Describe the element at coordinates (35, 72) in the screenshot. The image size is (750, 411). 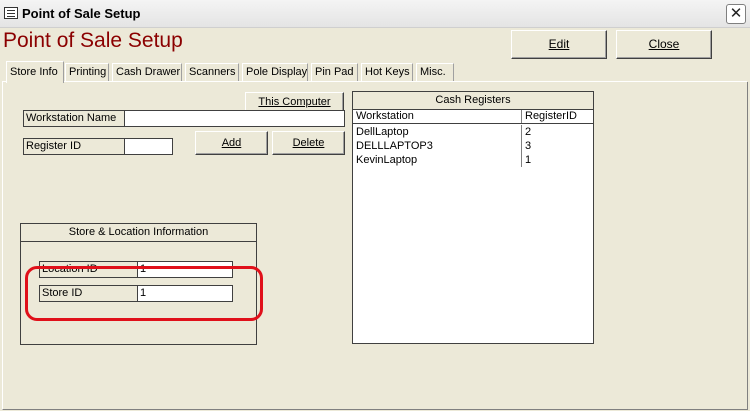
I see `tab-store-info: Store Info` at that location.